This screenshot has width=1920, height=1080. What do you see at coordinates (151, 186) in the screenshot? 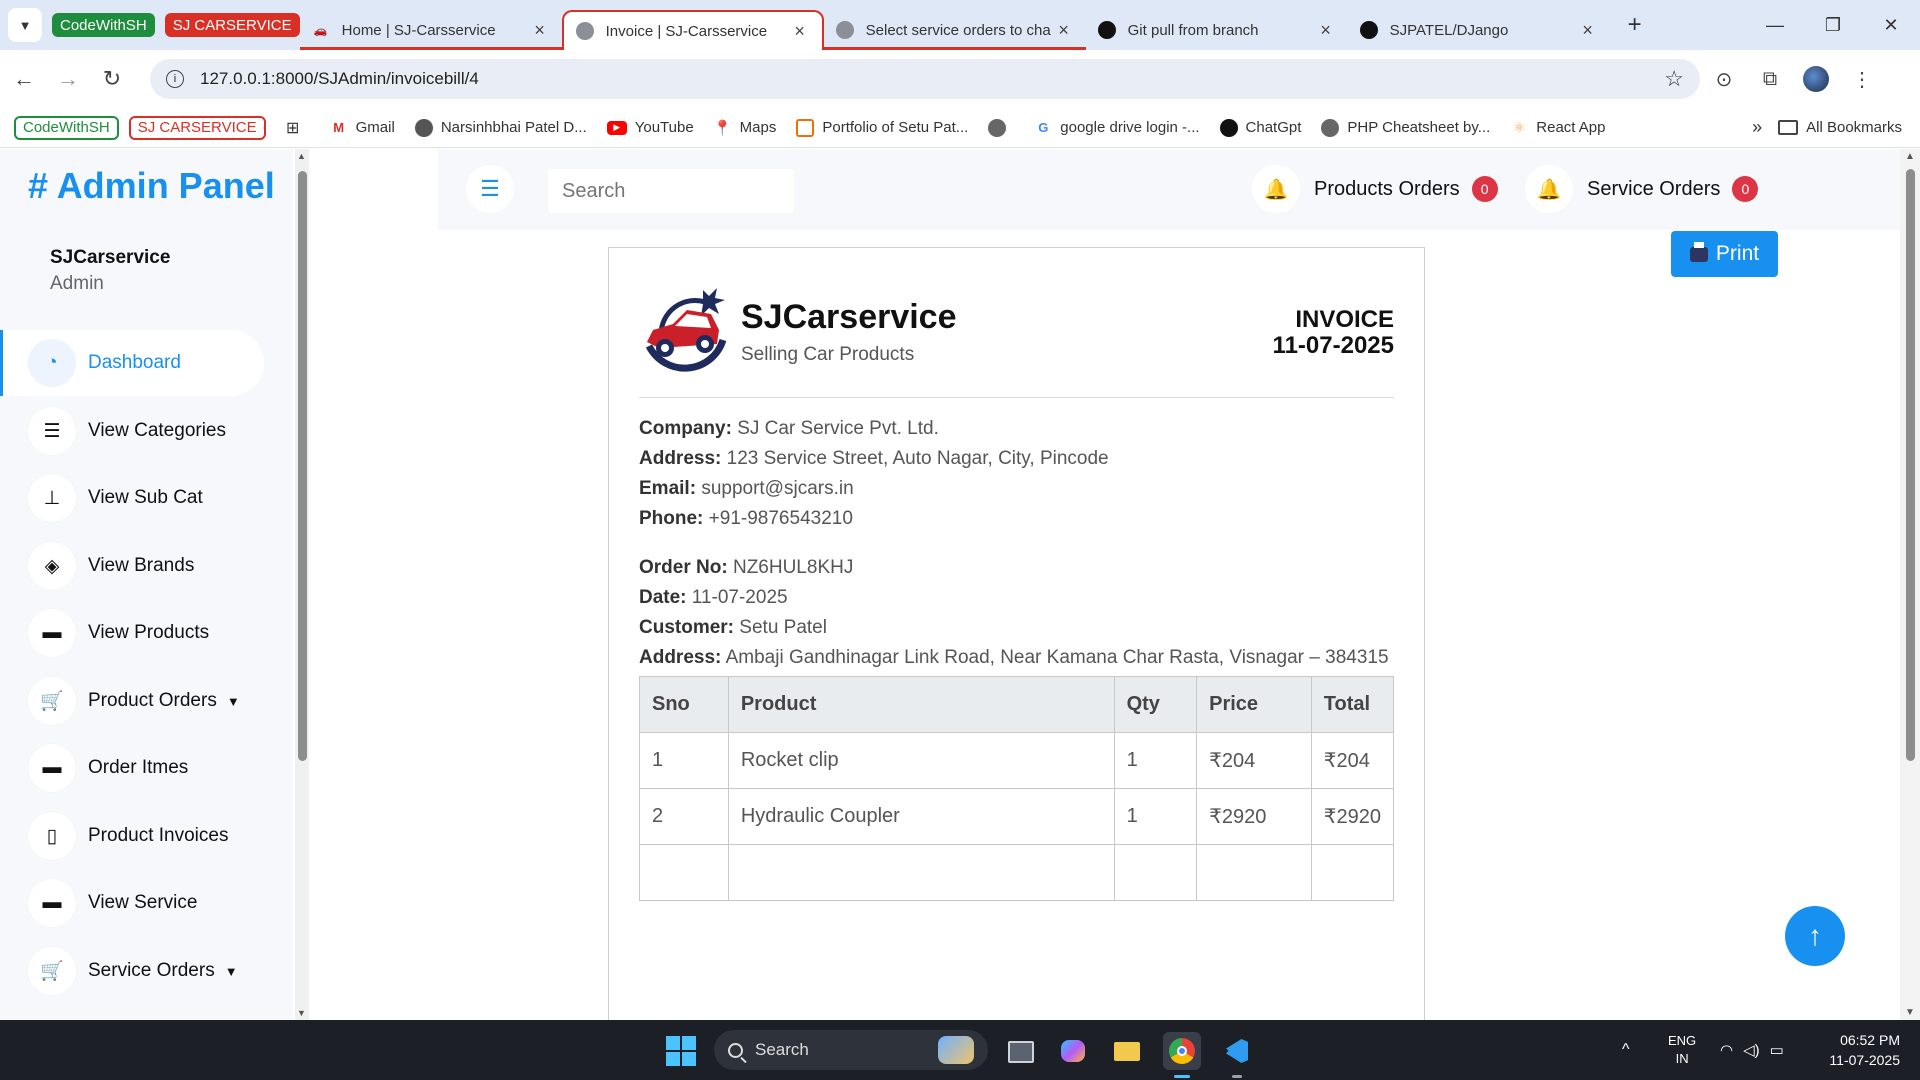
I see `admin-panel-brand: # Admin Panel` at bounding box center [151, 186].